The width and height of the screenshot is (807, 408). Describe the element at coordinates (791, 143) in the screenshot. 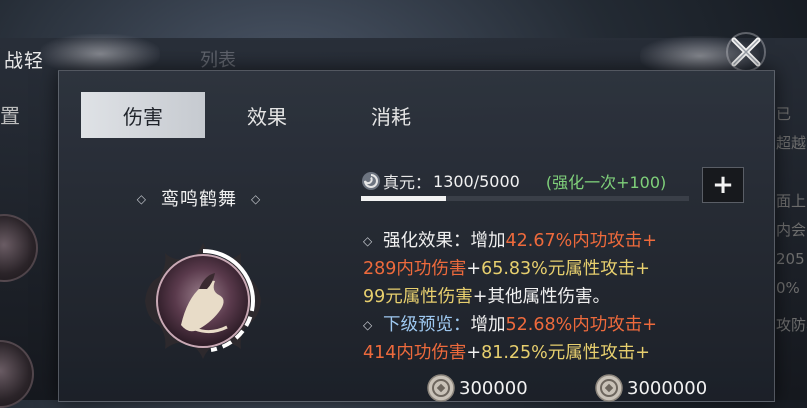

I see `background-right-line: 超越` at that location.